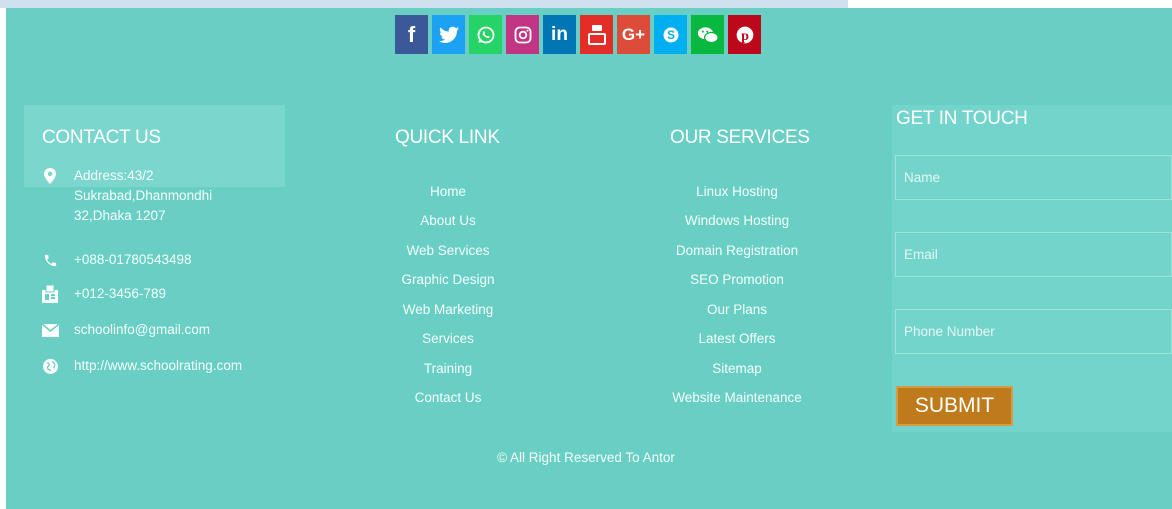 This screenshot has width=1172, height=509. Describe the element at coordinates (448, 338) in the screenshot. I see `quick-link-services: Services` at that location.